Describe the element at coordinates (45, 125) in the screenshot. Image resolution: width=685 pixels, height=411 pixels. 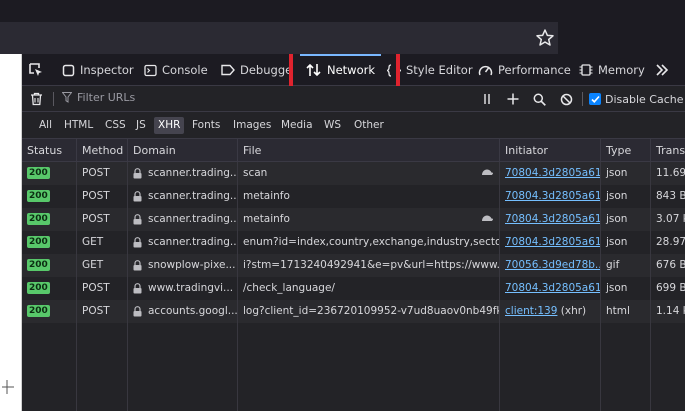
I see `filter-all-button: All` at that location.